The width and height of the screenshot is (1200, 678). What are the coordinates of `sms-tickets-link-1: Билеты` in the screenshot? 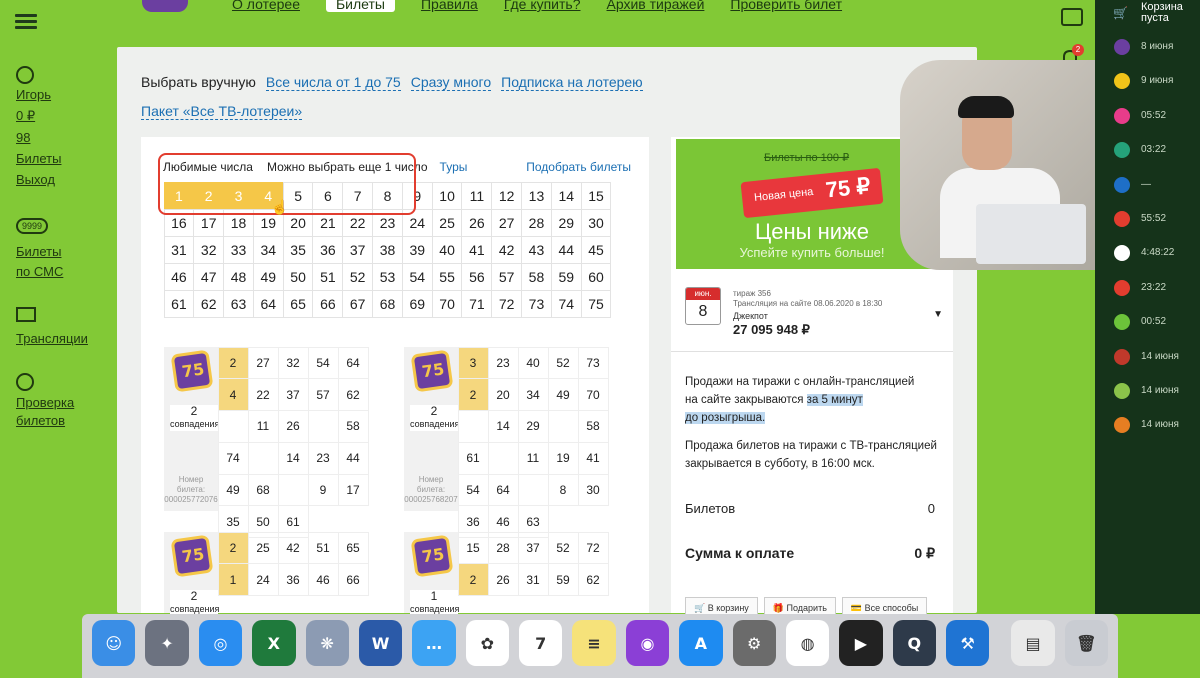 It's located at (38, 251).